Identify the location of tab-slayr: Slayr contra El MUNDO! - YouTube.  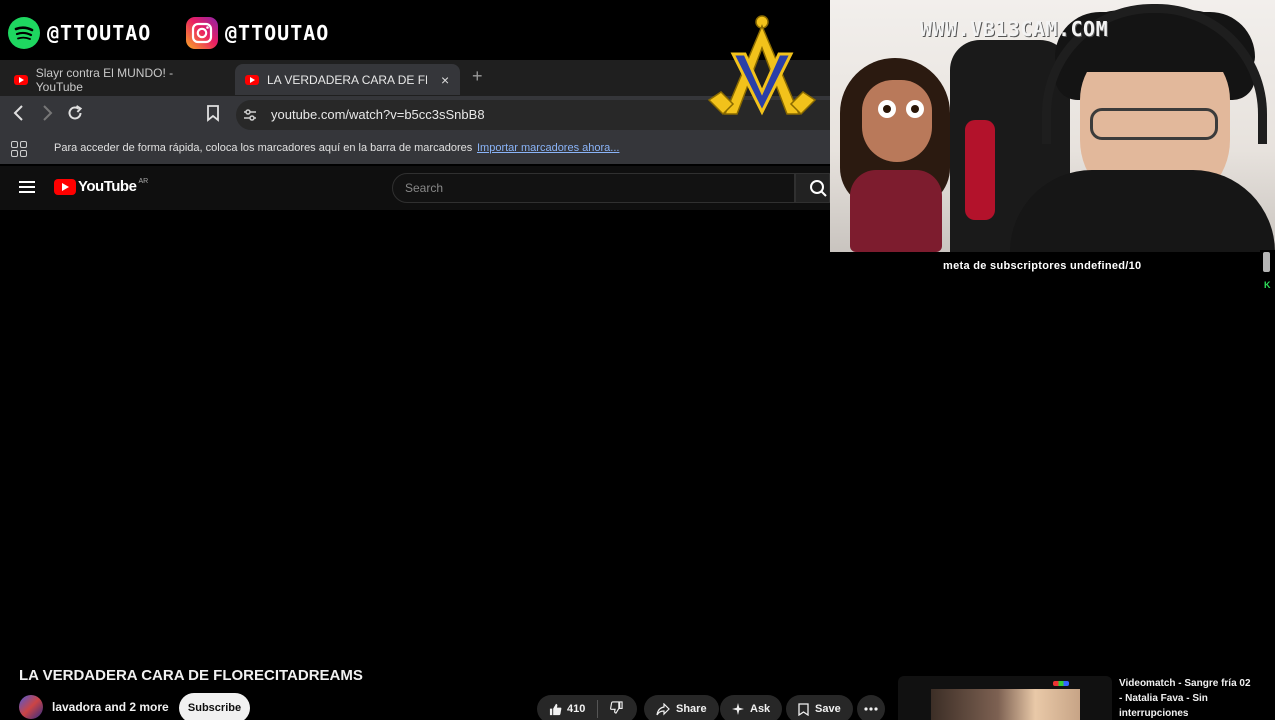
(117, 79).